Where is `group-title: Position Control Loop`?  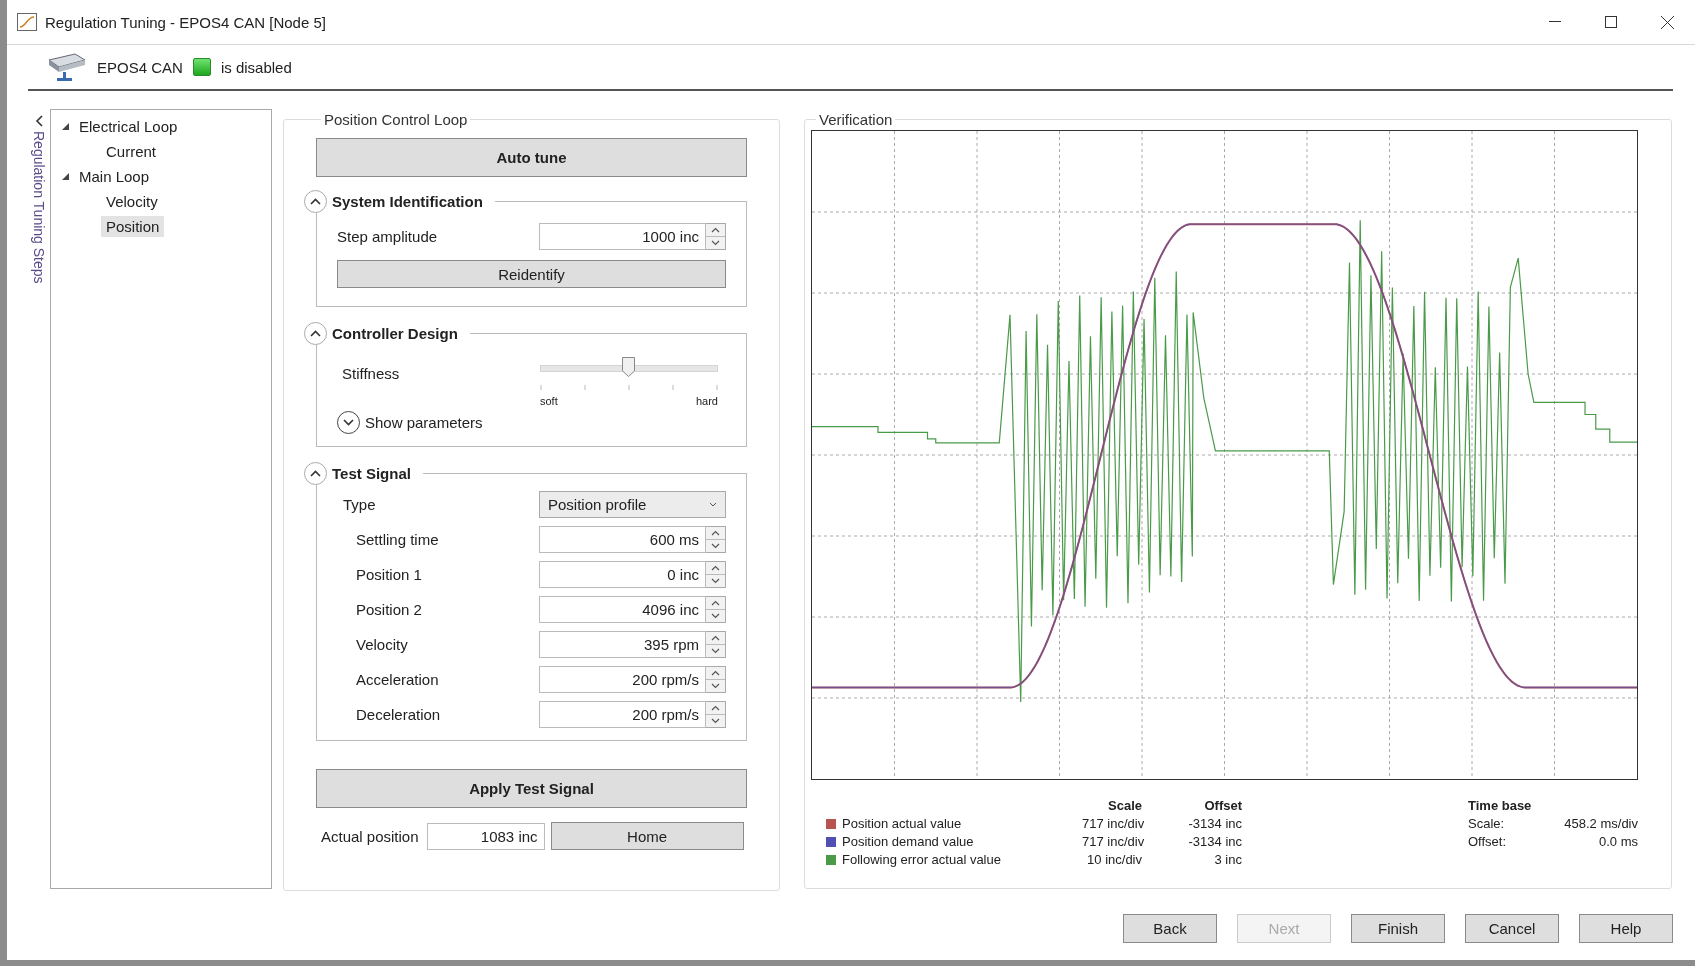 group-title: Position Control Loop is located at coordinates (396, 119).